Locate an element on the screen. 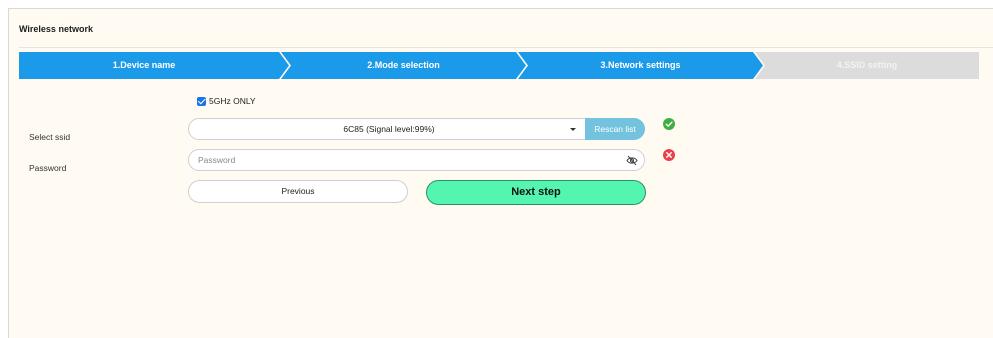 The width and height of the screenshot is (993, 338). error-circle-icon is located at coordinates (669, 155).